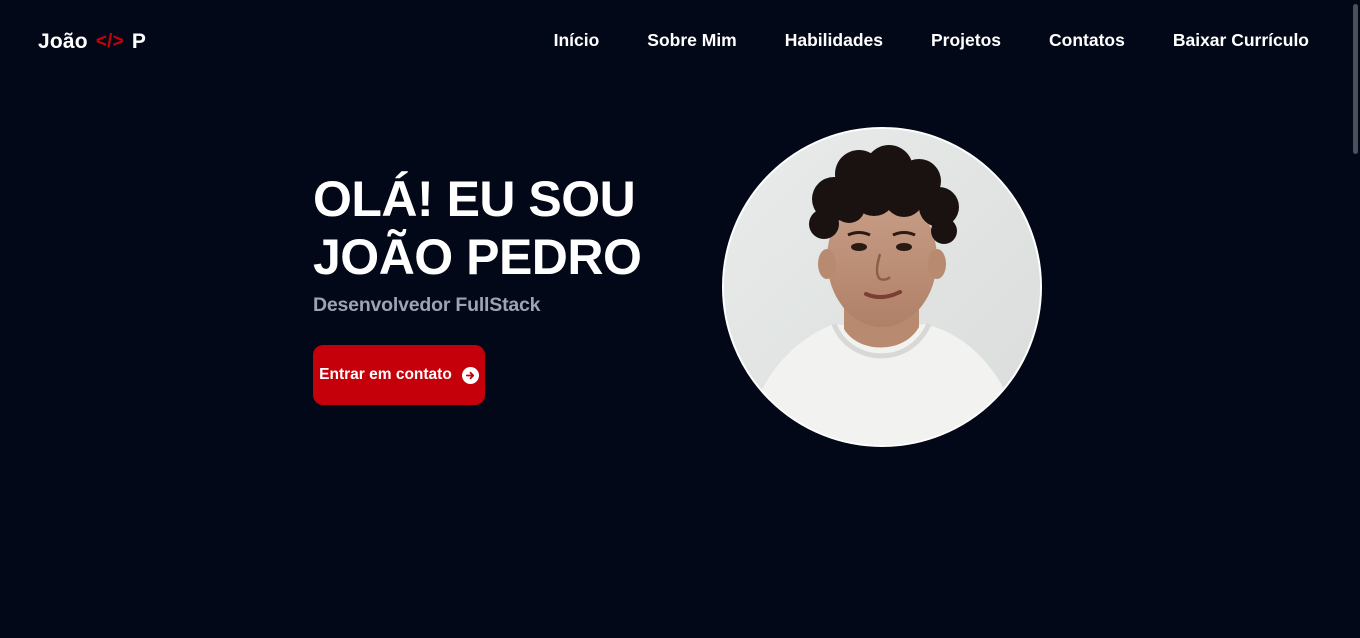 The width and height of the screenshot is (1360, 638). Describe the element at coordinates (474, 199) in the screenshot. I see `hero-title-line-1: OLÁ! EU SOU` at that location.